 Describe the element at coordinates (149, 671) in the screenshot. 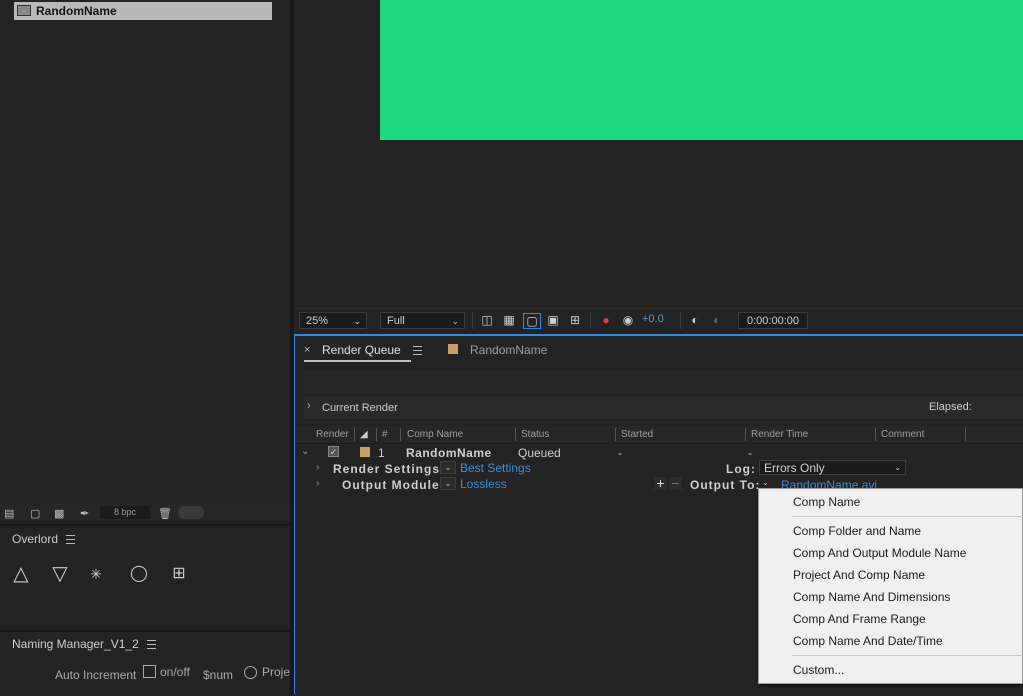

I see `onoff-checkbox` at that location.